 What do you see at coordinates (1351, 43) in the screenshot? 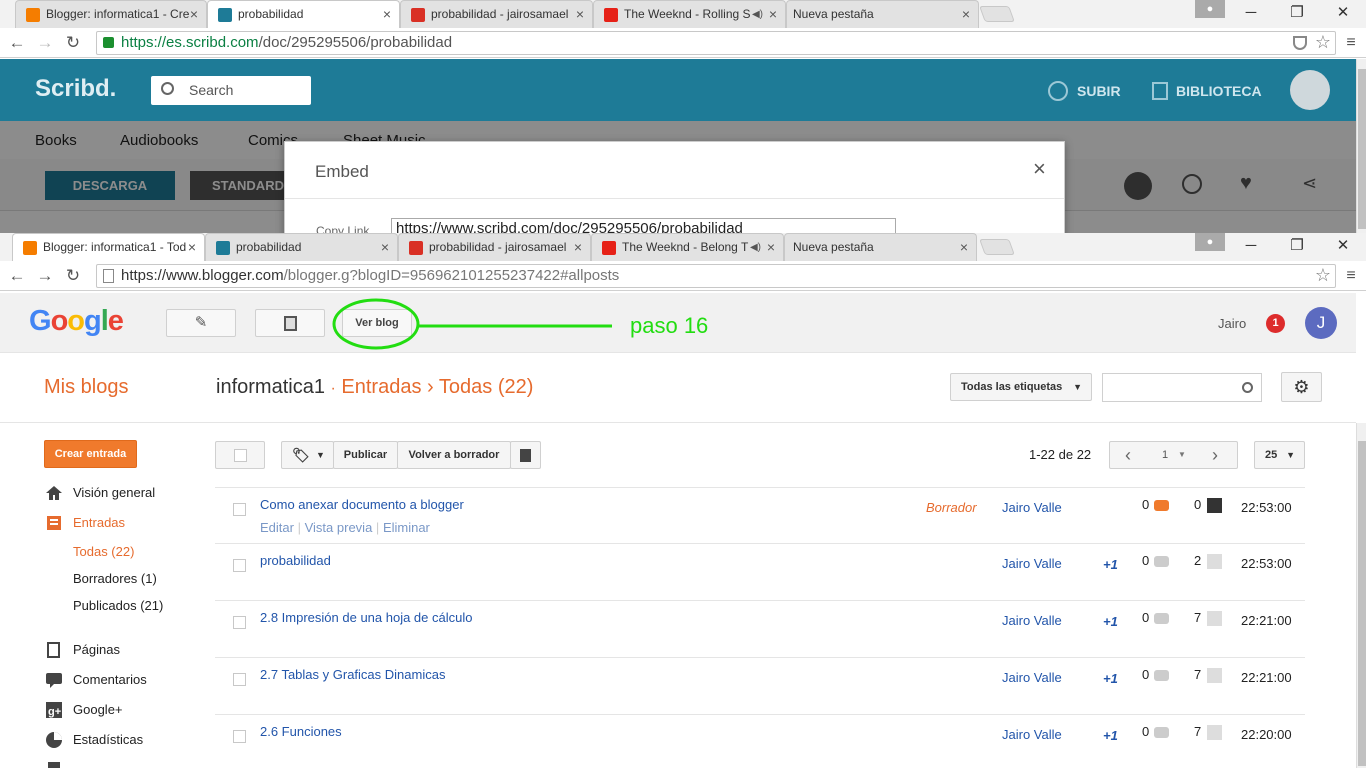
I see `menu-icon: ≡` at bounding box center [1351, 43].